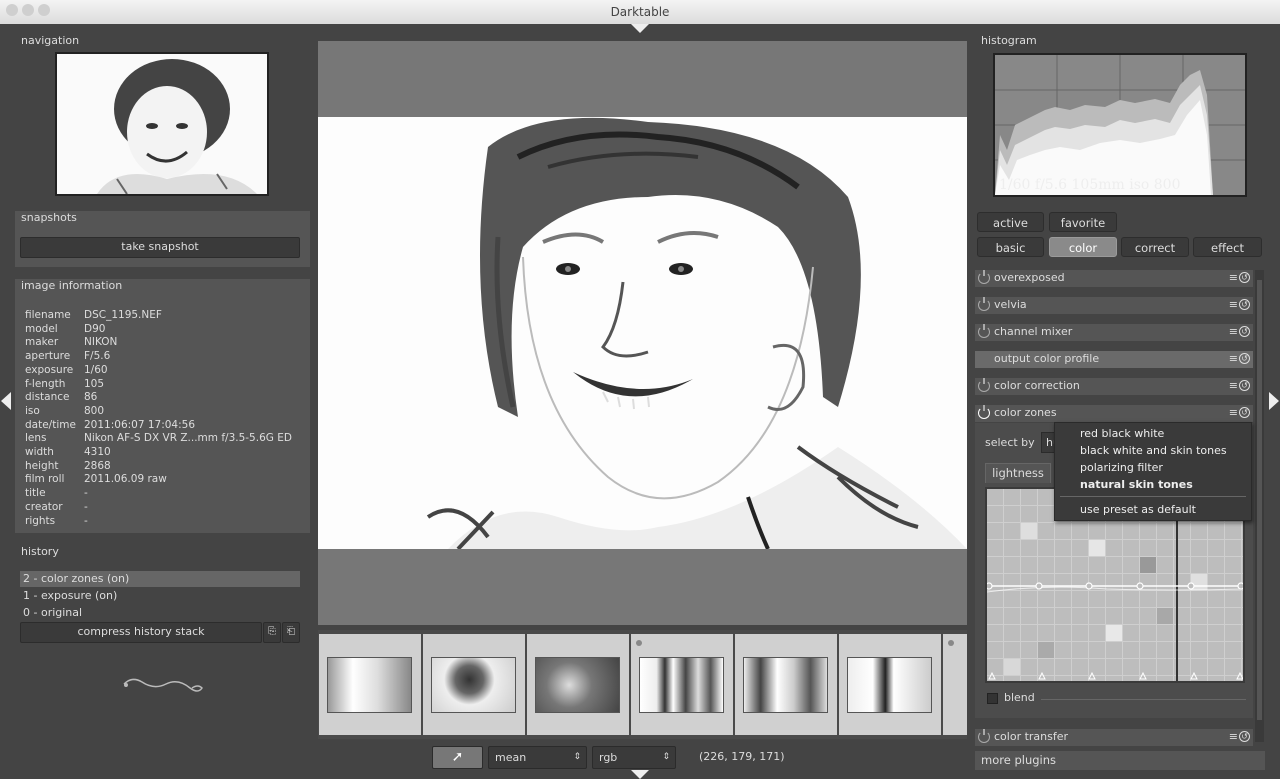 The image size is (1280, 779). I want to click on take-snapshot-button: take snapshot, so click(160, 247).